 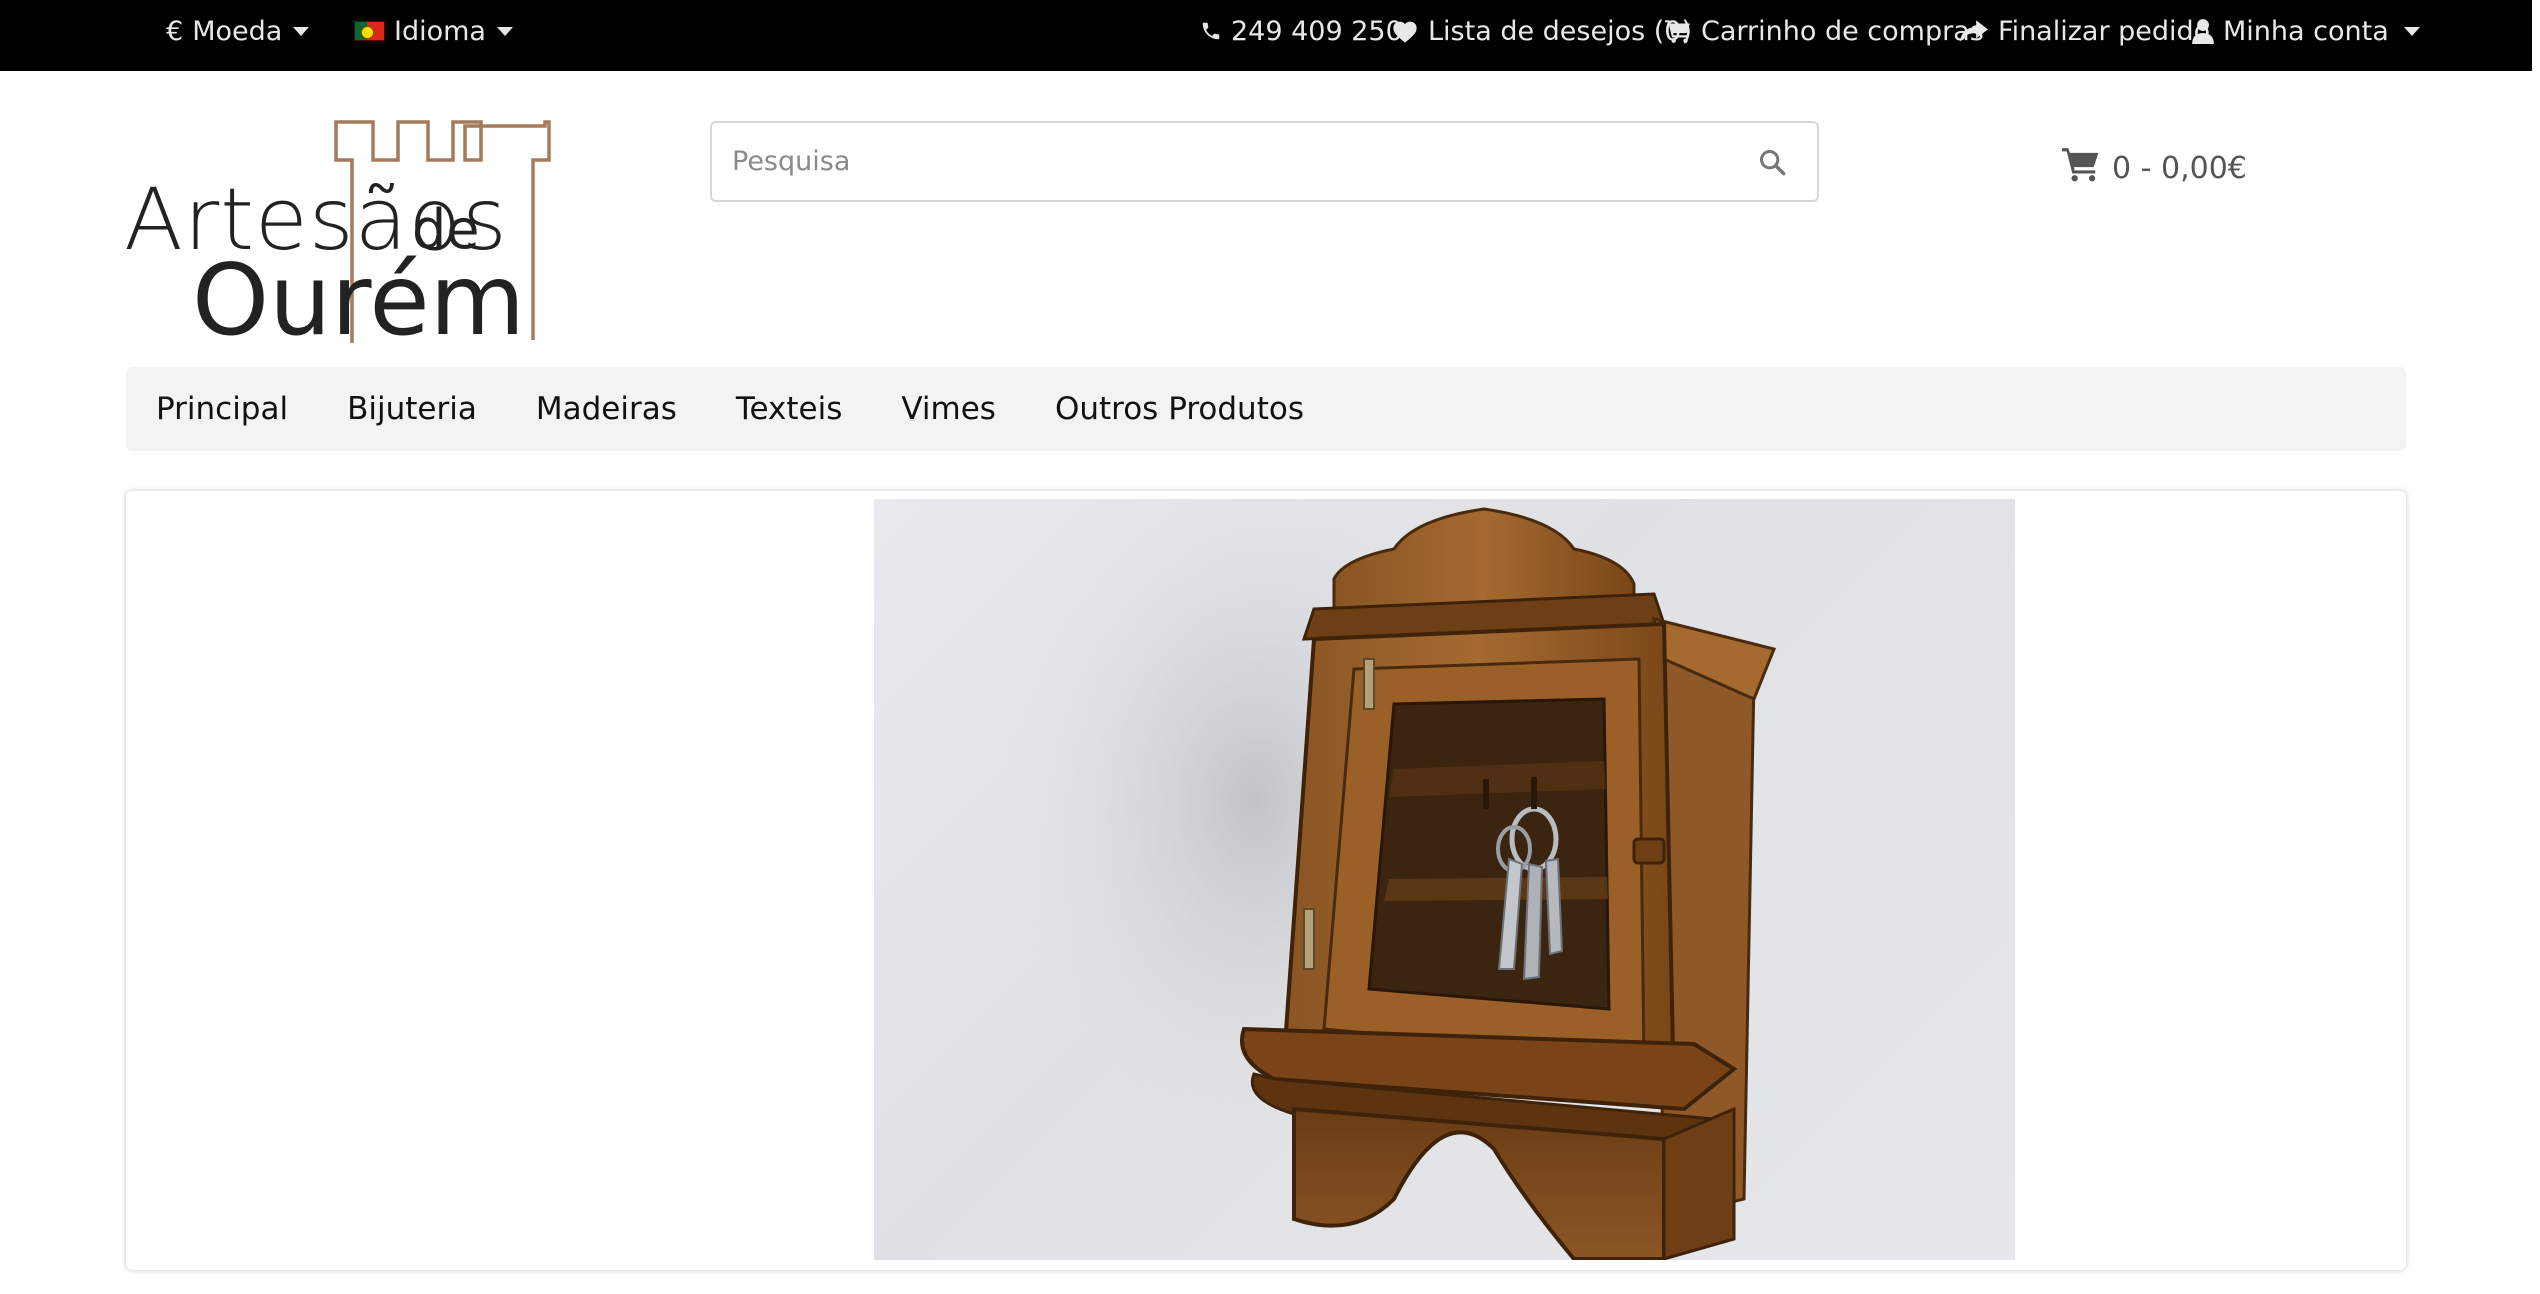 I want to click on wishlist-link: Lista de desejos (0), so click(x=1541, y=31).